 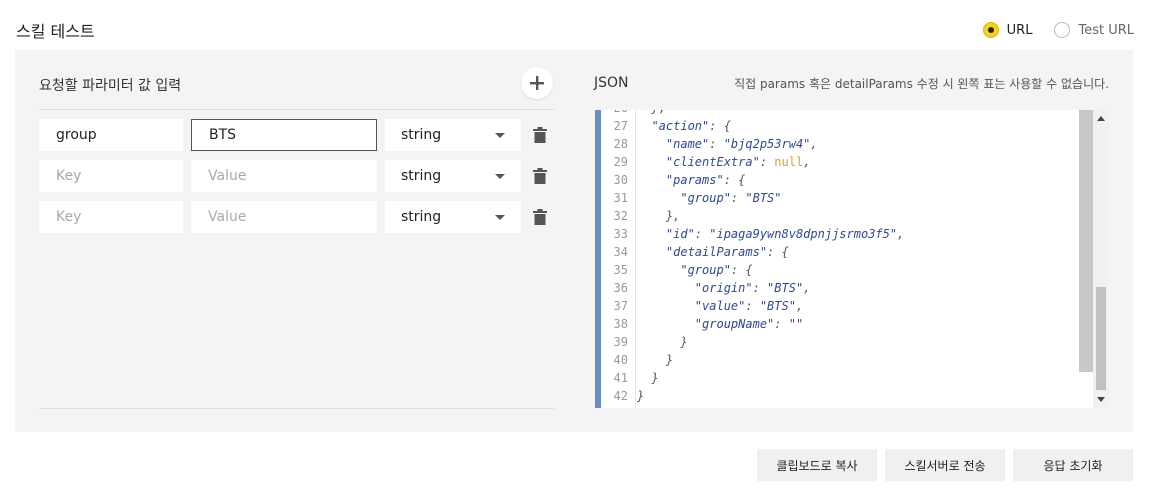 What do you see at coordinates (620, 360) in the screenshot?
I see `line-number: 40` at bounding box center [620, 360].